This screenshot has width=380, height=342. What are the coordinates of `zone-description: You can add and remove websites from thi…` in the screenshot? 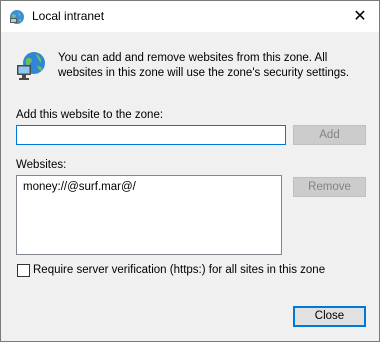 It's located at (204, 65).